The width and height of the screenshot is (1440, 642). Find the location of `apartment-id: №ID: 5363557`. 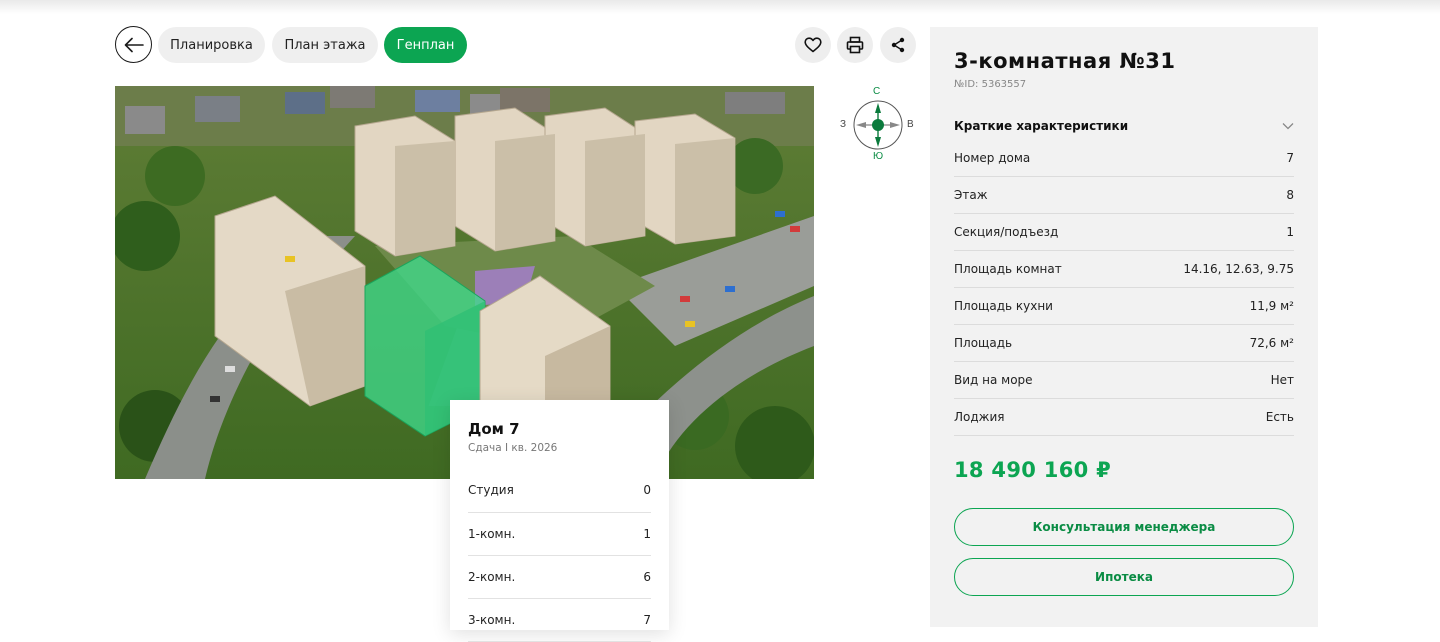

apartment-id: №ID: 5363557 is located at coordinates (990, 84).